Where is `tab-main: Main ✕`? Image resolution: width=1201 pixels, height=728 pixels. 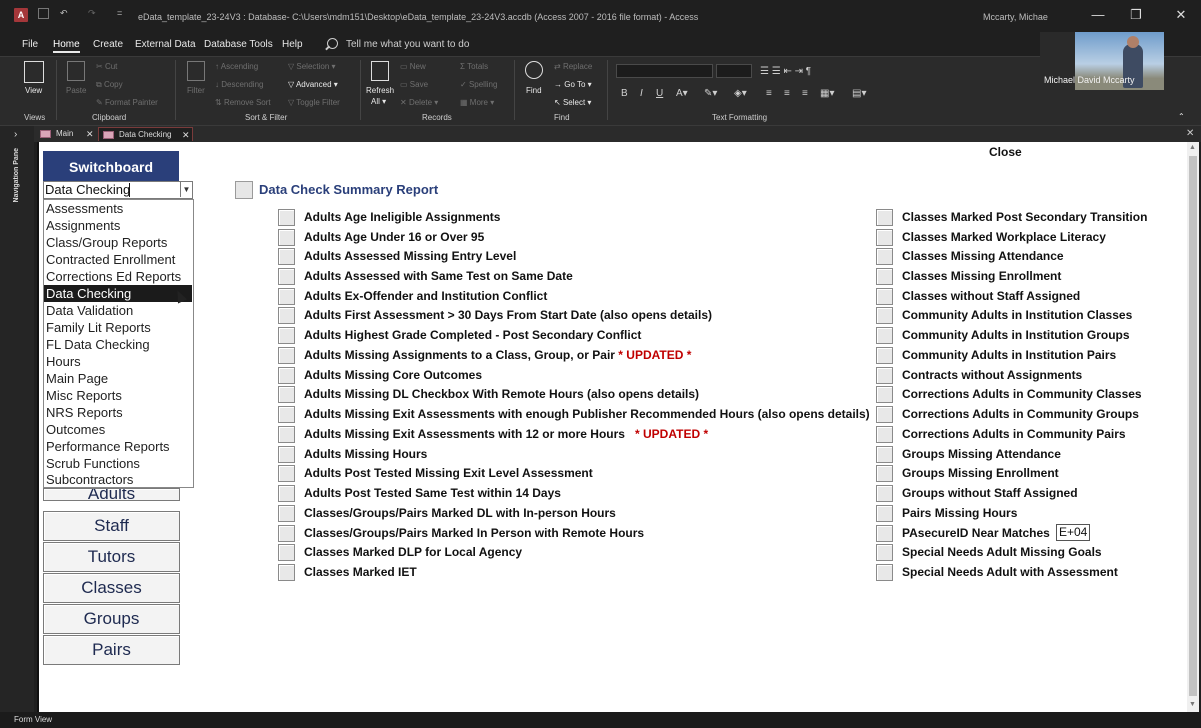 tab-main: Main ✕ is located at coordinates (66, 134).